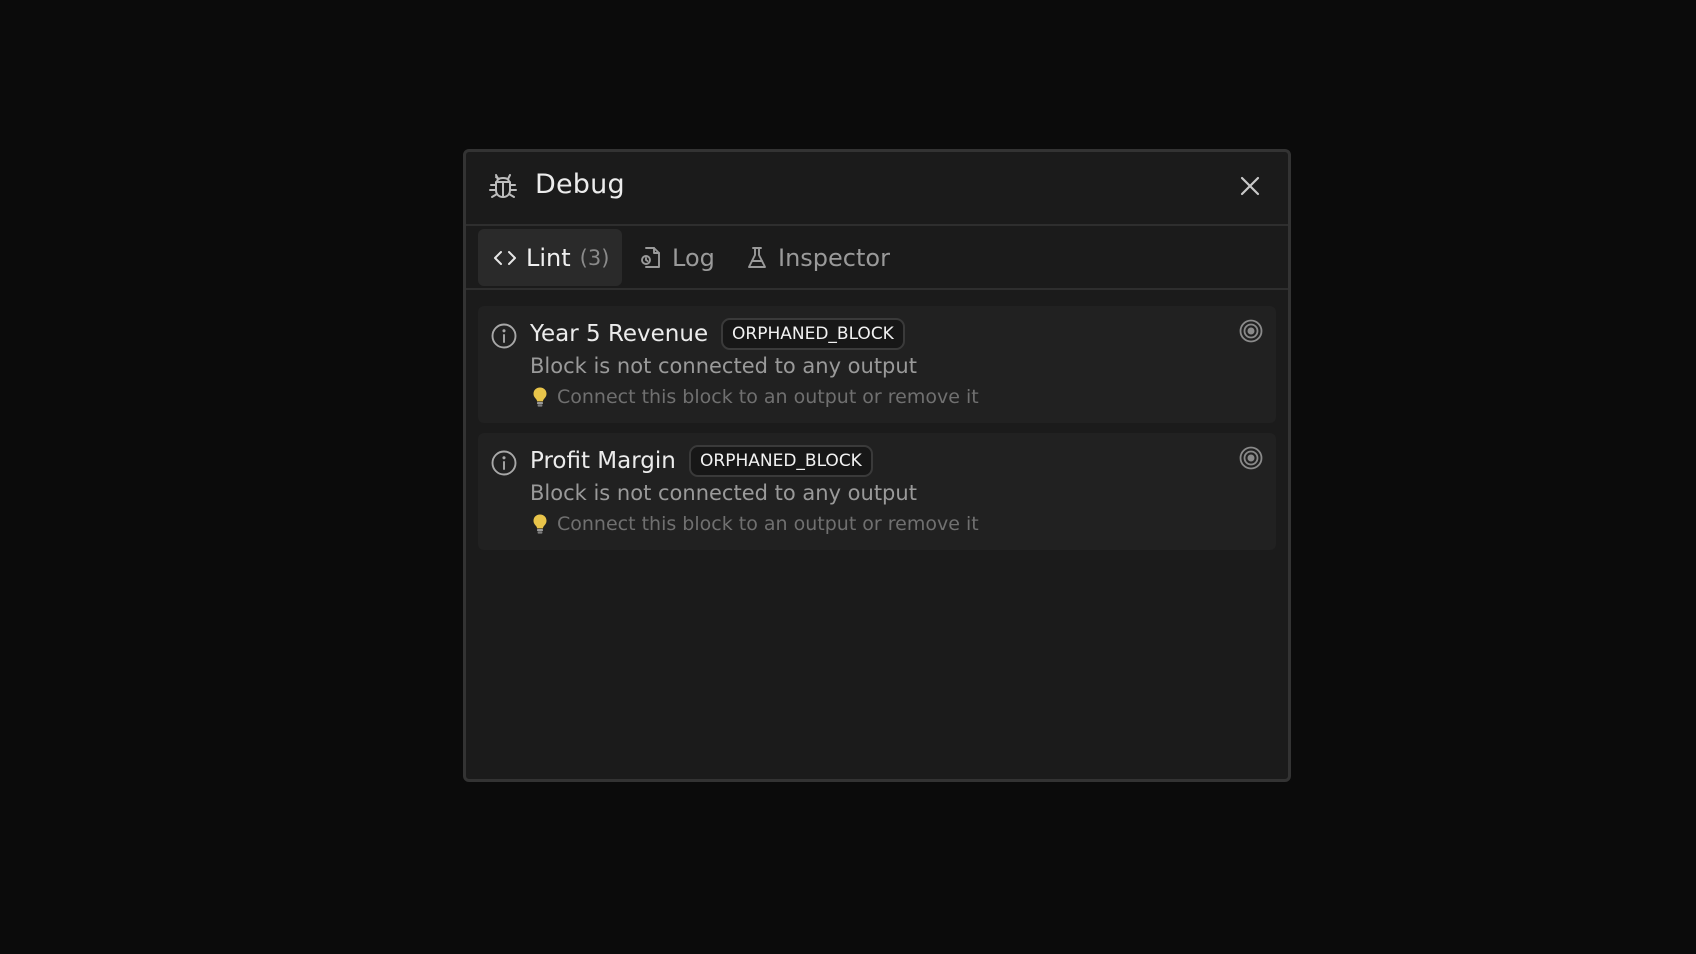 This screenshot has width=1696, height=954. Describe the element at coordinates (505, 257) in the screenshot. I see `code-brackets-icon` at that location.